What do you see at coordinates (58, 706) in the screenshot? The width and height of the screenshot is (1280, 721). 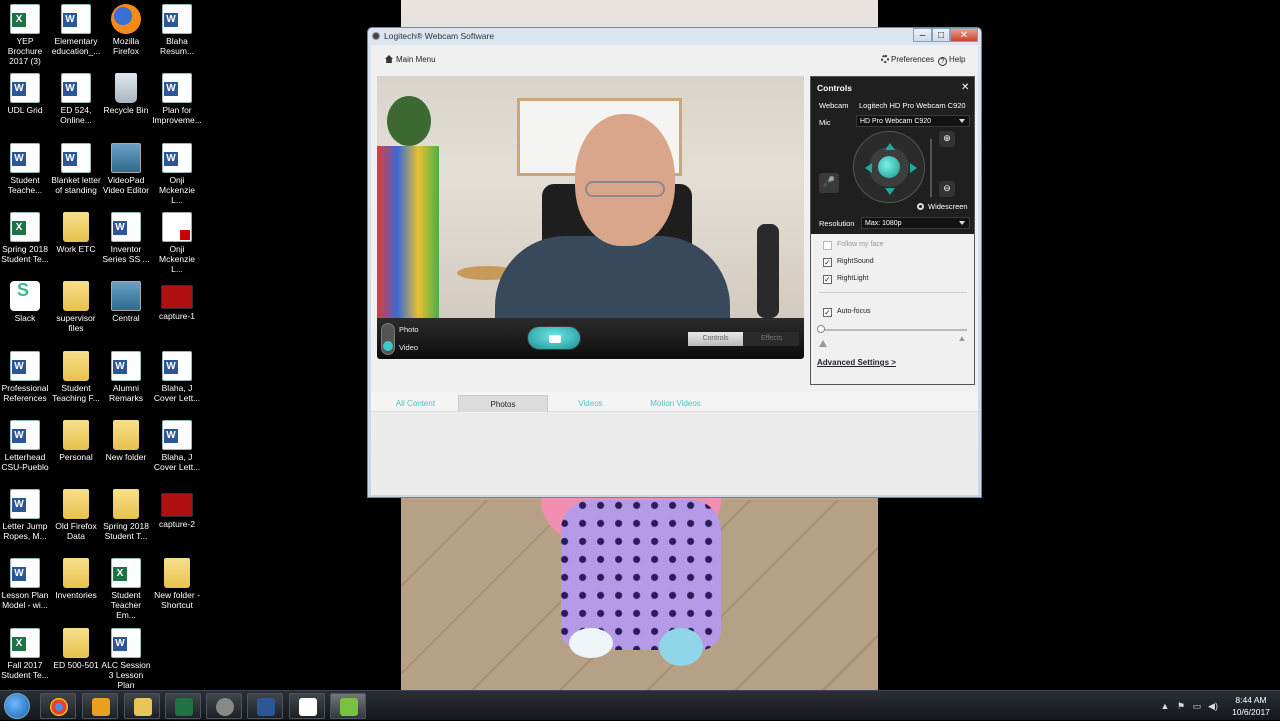 I see `taskbar-chrome` at bounding box center [58, 706].